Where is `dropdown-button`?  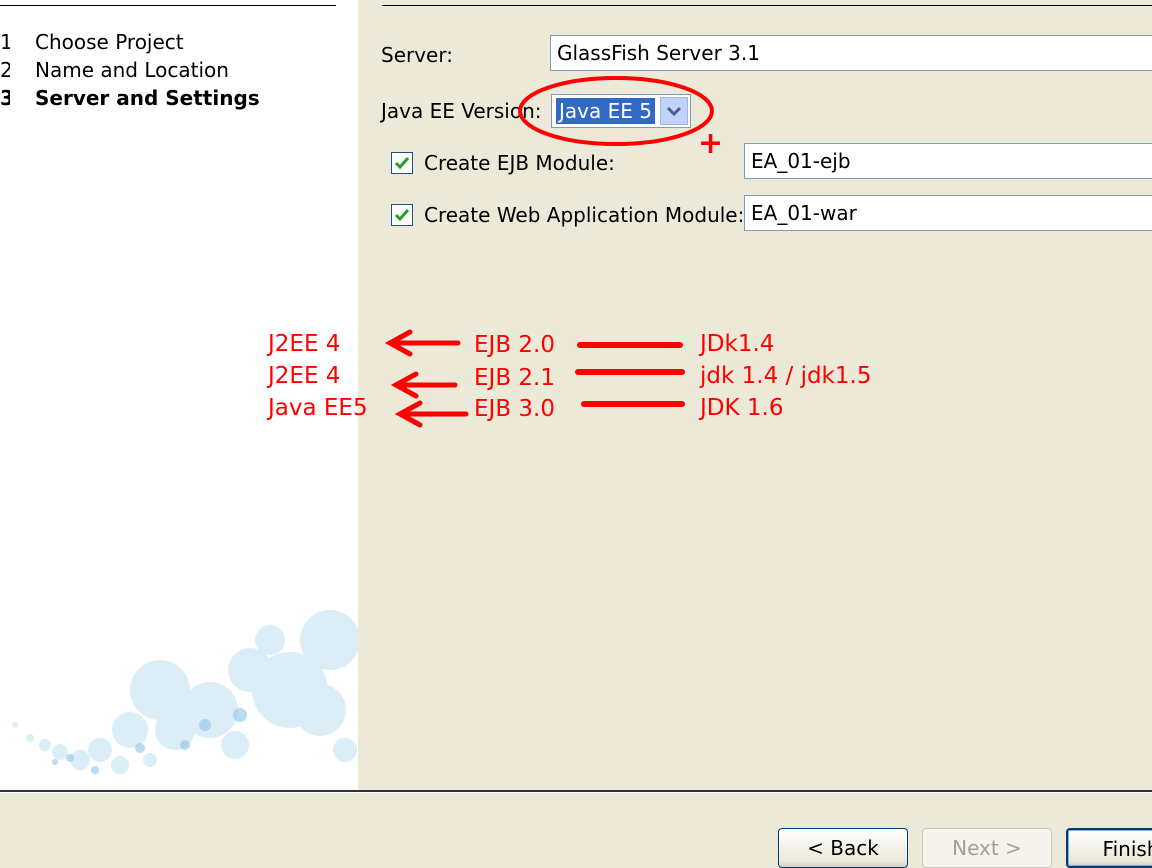 dropdown-button is located at coordinates (674, 111).